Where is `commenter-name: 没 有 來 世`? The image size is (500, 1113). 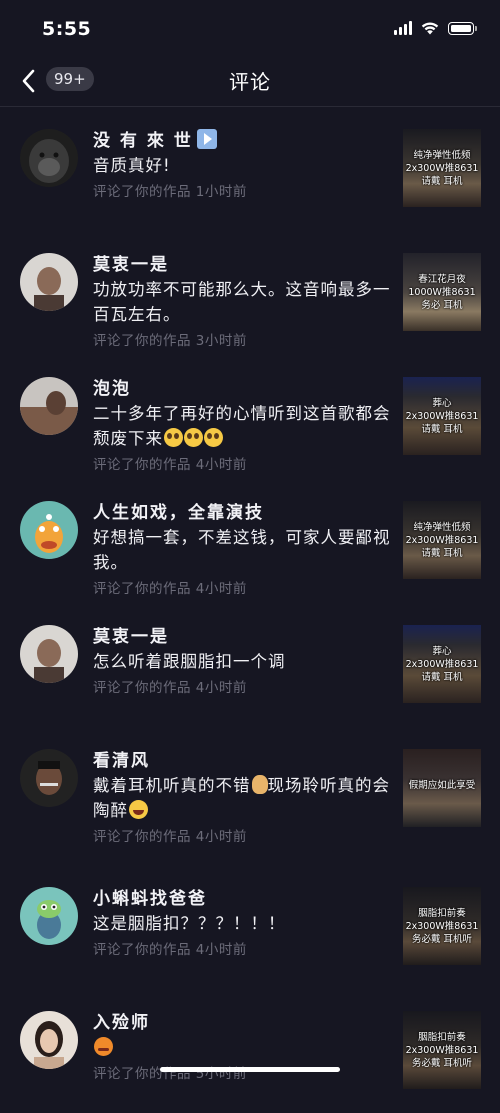
commenter-name: 没 有 來 世 is located at coordinates (244, 141).